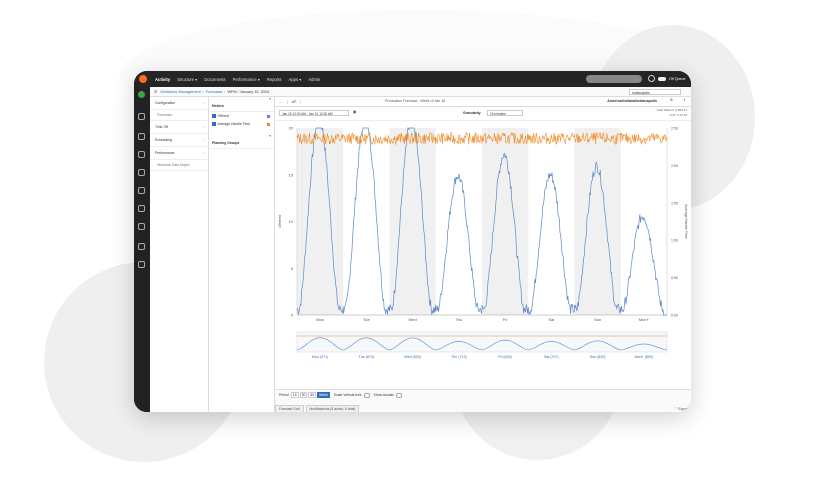 The width and height of the screenshot is (823, 480). Describe the element at coordinates (141, 264) in the screenshot. I see `apps-icon` at that location.